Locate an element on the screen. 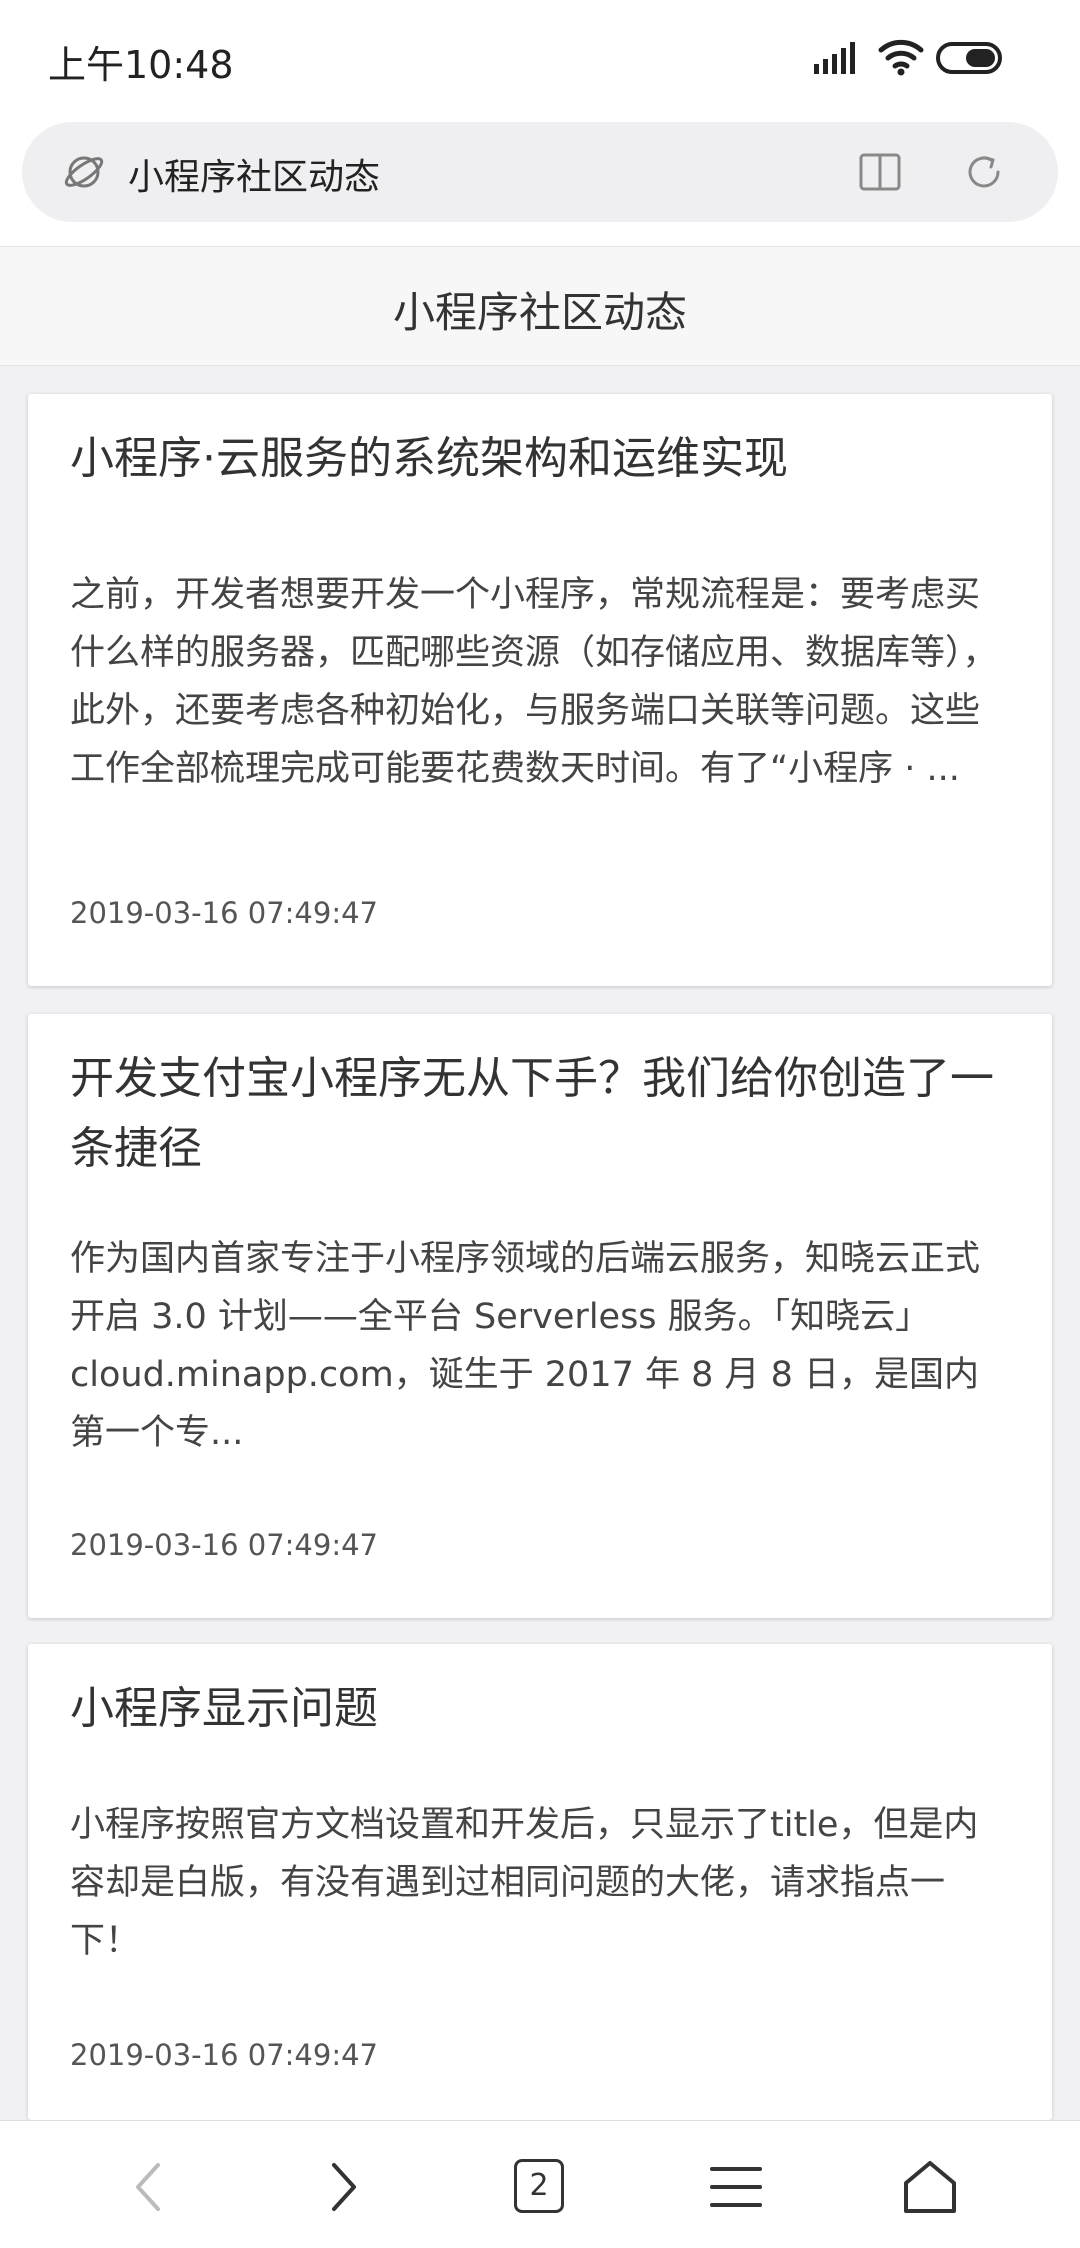 The height and width of the screenshot is (2248, 1080). forward-arrow-icon is located at coordinates (344, 2187).